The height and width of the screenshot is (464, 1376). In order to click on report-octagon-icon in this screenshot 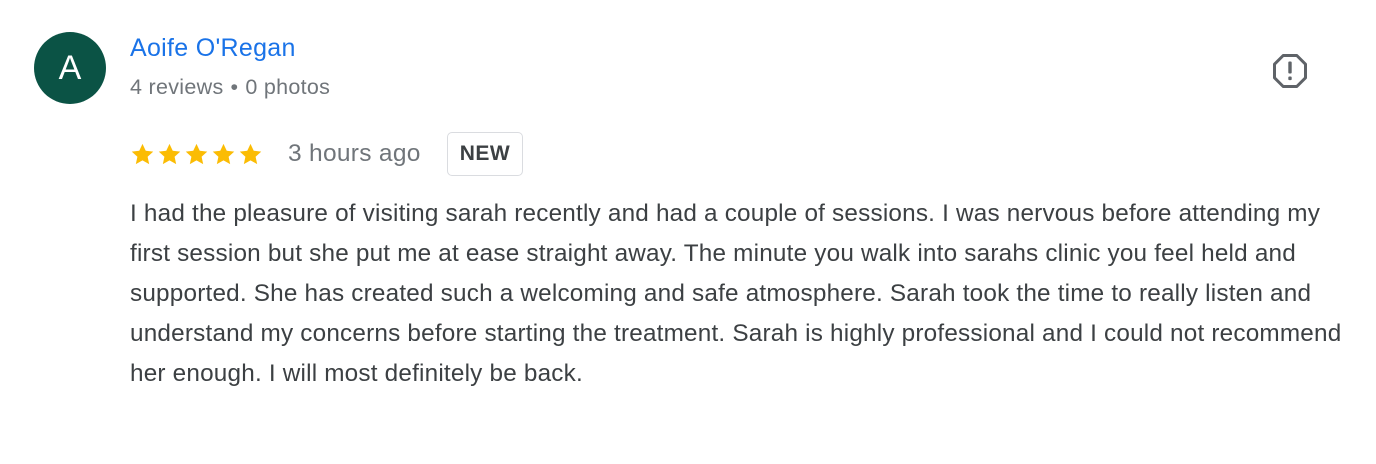, I will do `click(1290, 71)`.